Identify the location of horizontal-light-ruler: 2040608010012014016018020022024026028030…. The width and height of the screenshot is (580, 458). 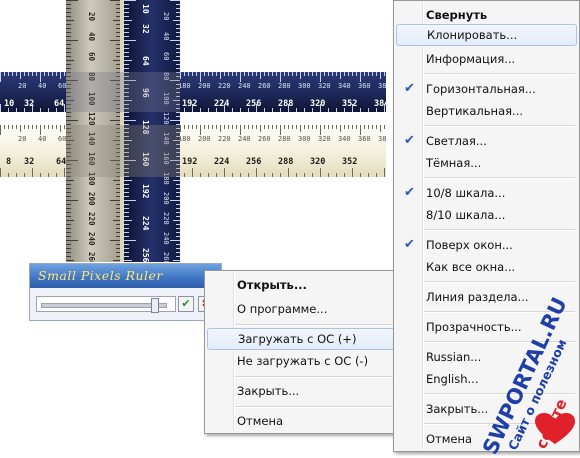
(193, 151).